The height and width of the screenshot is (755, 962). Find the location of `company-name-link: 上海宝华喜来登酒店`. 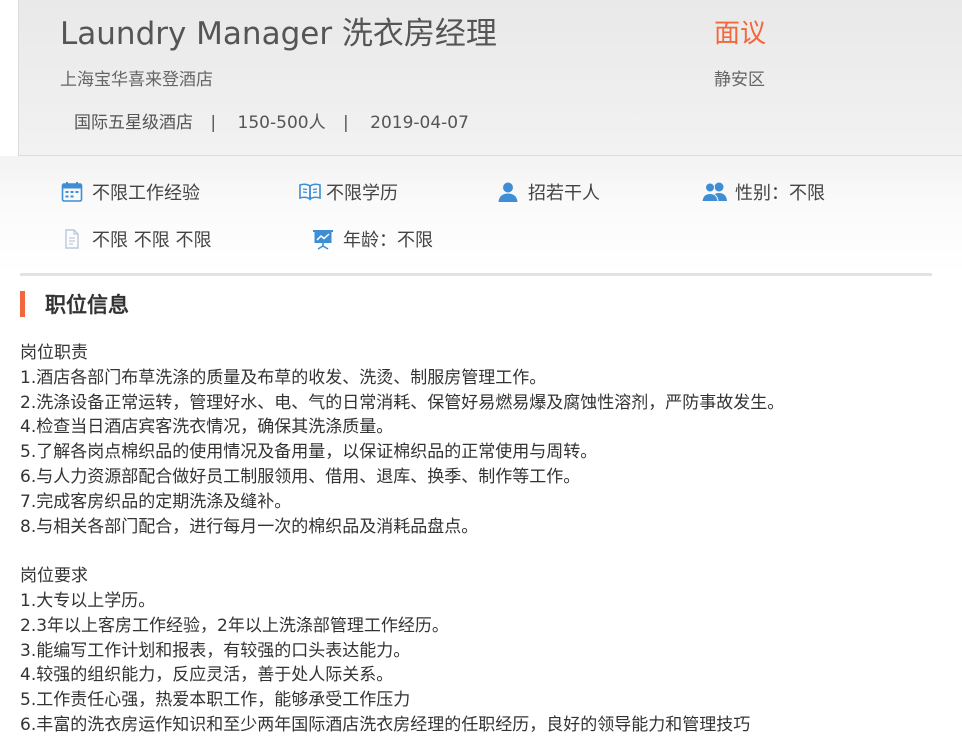

company-name-link: 上海宝华喜来登酒店 is located at coordinates (136, 80).